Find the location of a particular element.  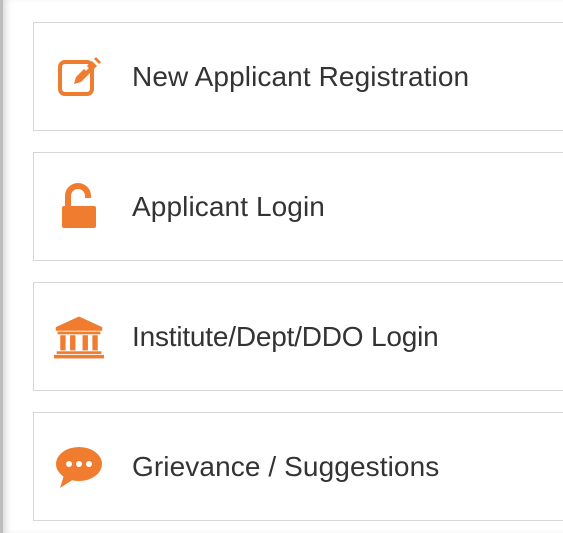

unlock-icon is located at coordinates (79, 207).